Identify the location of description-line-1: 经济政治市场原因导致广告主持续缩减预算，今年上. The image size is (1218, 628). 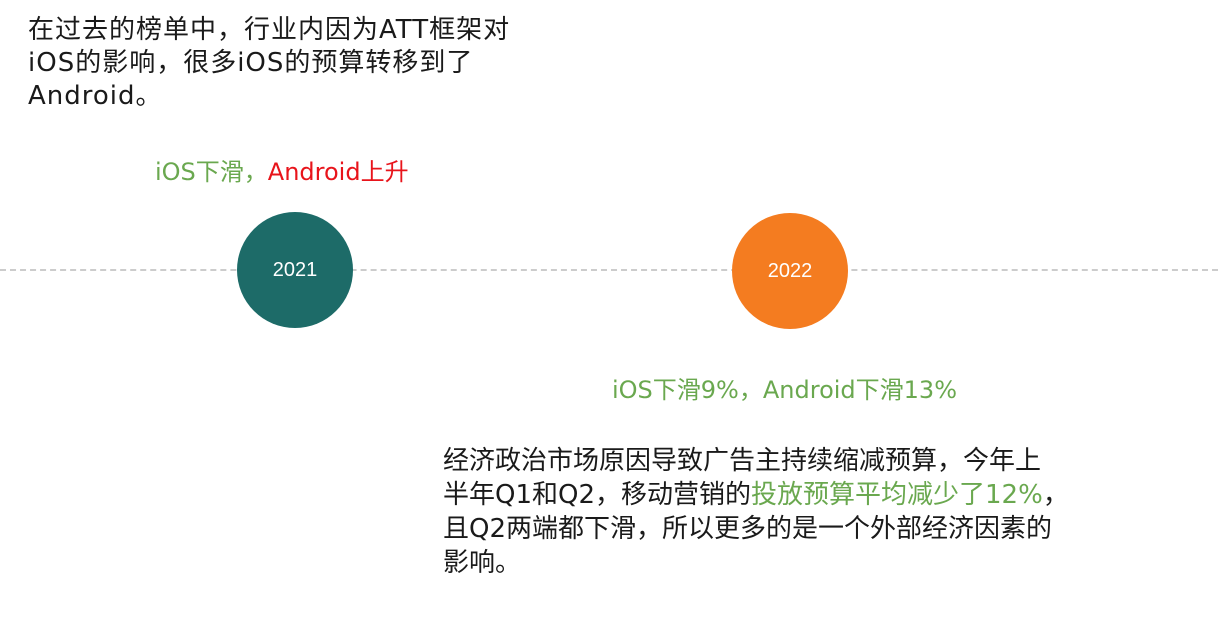
(742, 461).